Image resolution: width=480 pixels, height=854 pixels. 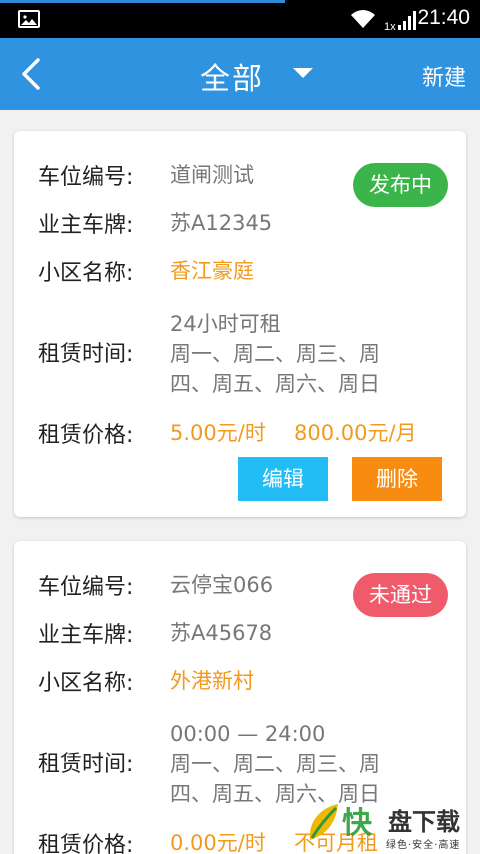 I want to click on rent-time-line: 00:00 — 24:00, so click(x=248, y=734).